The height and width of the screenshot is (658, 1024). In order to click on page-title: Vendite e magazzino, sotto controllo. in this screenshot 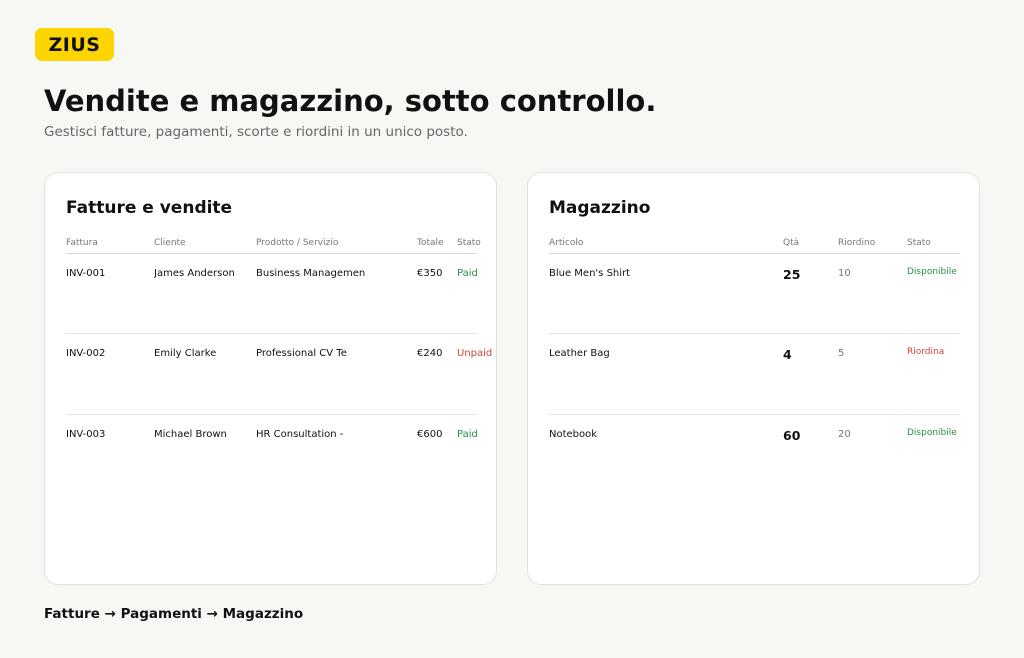, I will do `click(350, 101)`.